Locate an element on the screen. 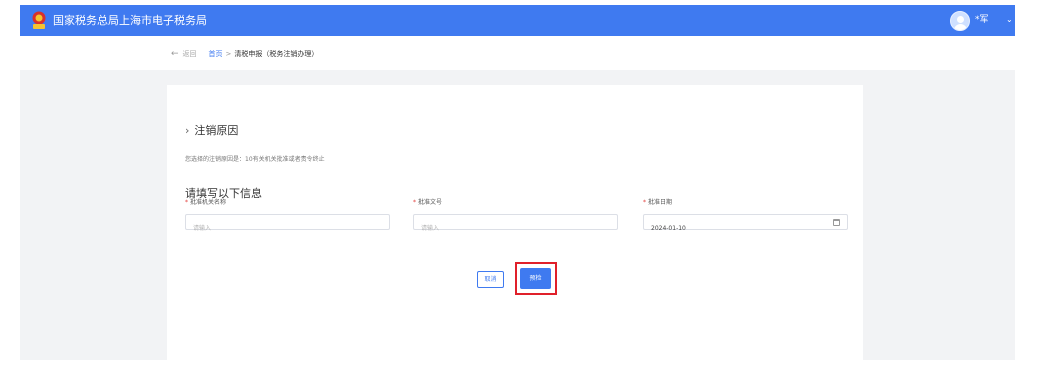 The image size is (1037, 376). approval-number-label: * 批准文号 is located at coordinates (427, 202).